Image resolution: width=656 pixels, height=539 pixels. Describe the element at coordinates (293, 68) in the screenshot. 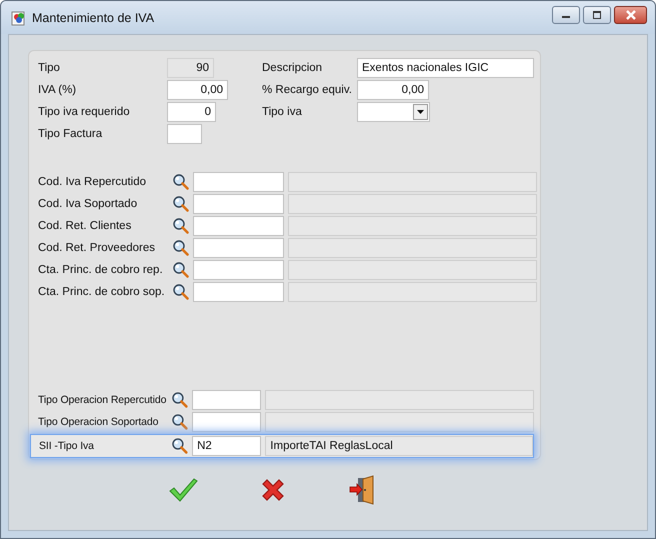

I see `field-label: Descripcion` at that location.